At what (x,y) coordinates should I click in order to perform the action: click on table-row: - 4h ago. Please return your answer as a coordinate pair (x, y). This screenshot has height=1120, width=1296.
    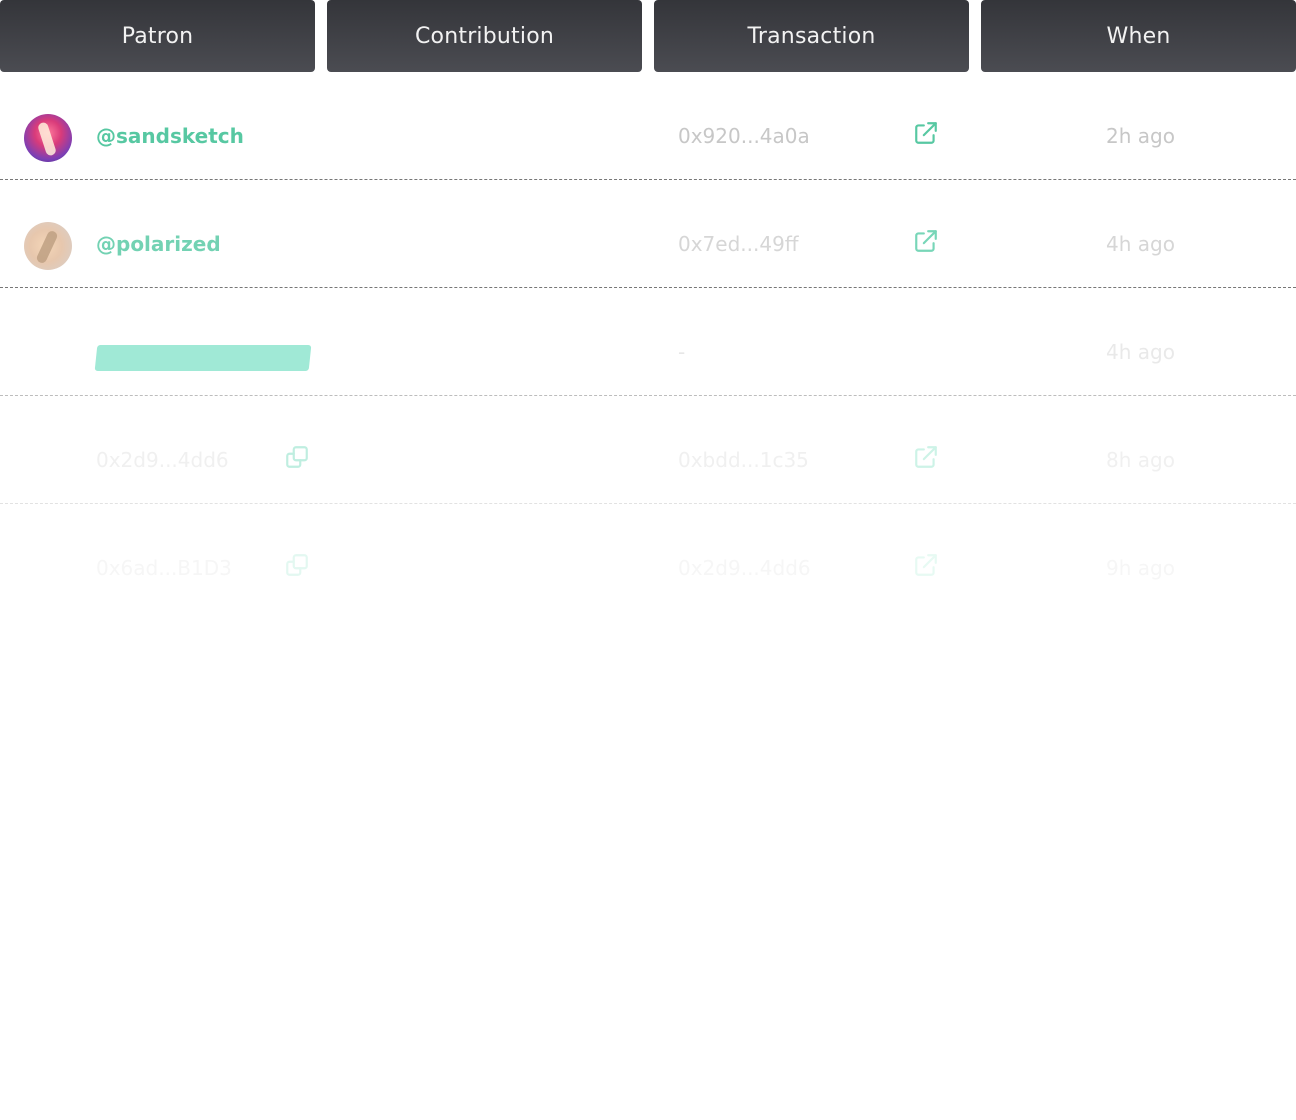
    Looking at the image, I should click on (648, 342).